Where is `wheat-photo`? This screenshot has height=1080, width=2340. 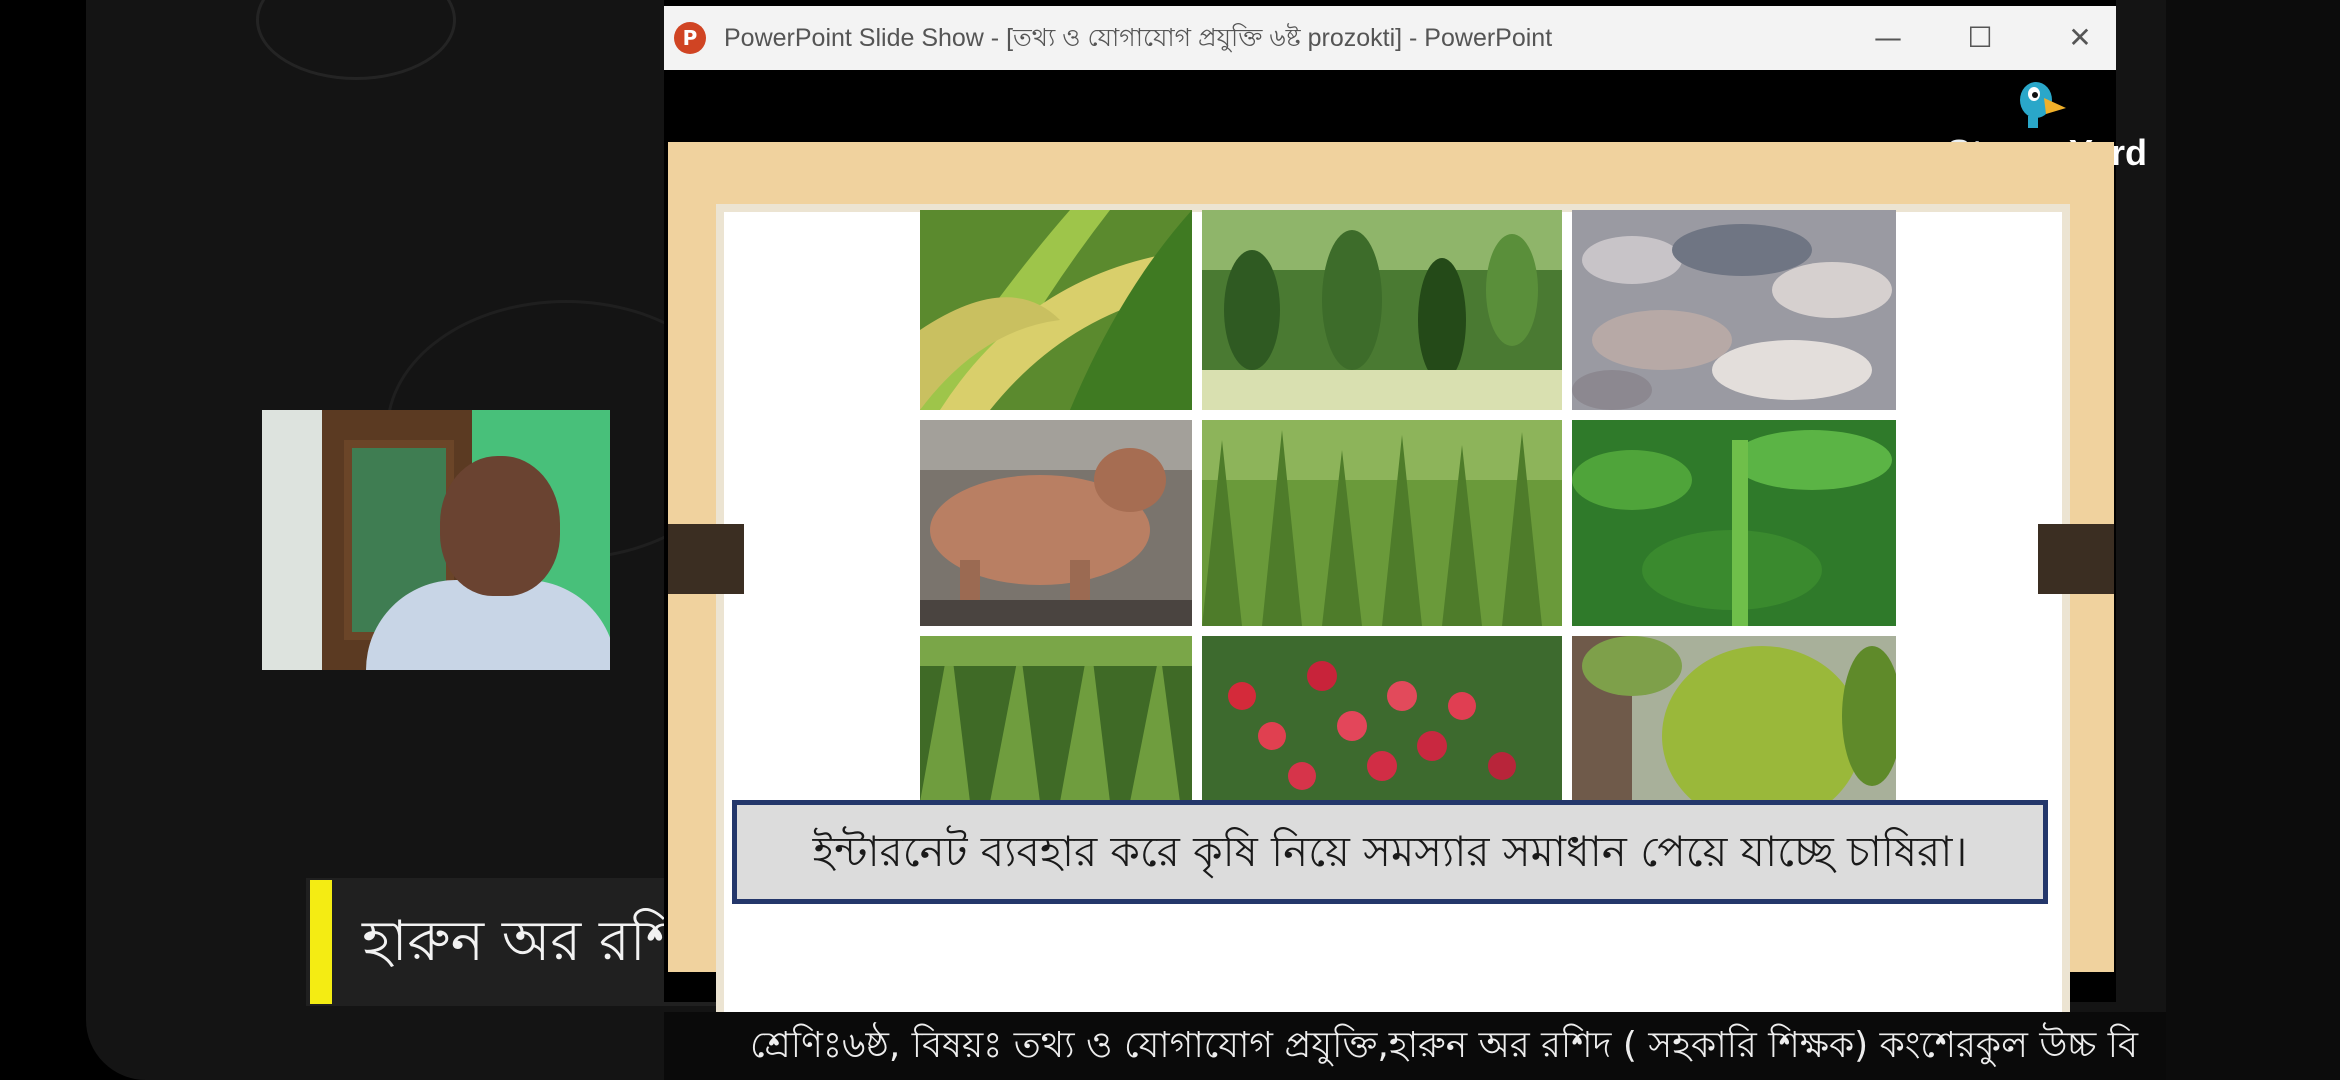 wheat-photo is located at coordinates (1382, 523).